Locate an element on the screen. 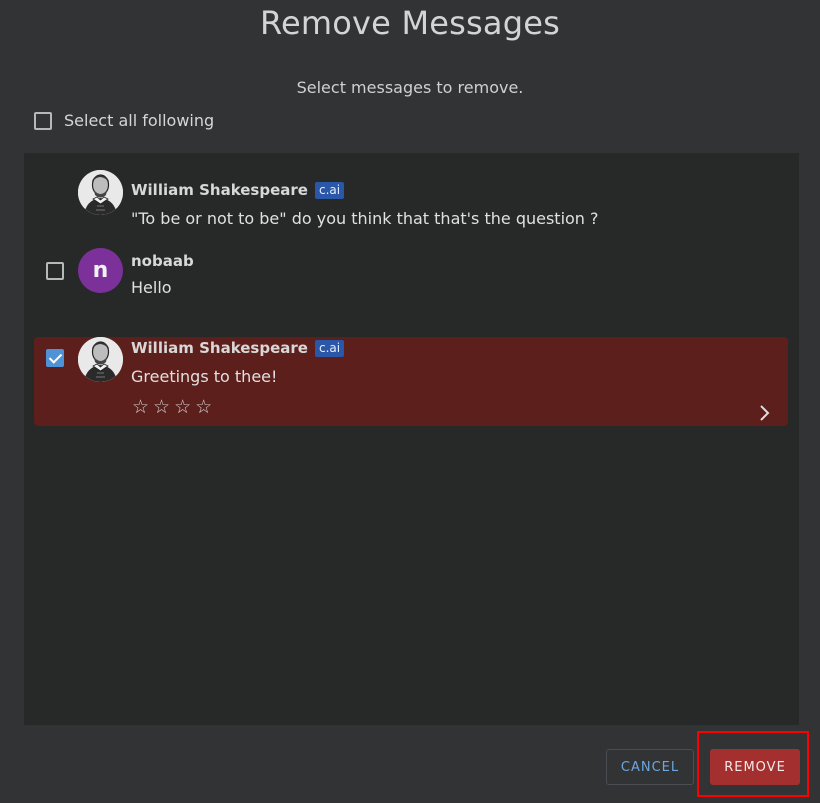 Image resolution: width=820 pixels, height=803 pixels. message-text: Hello is located at coordinates (151, 287).